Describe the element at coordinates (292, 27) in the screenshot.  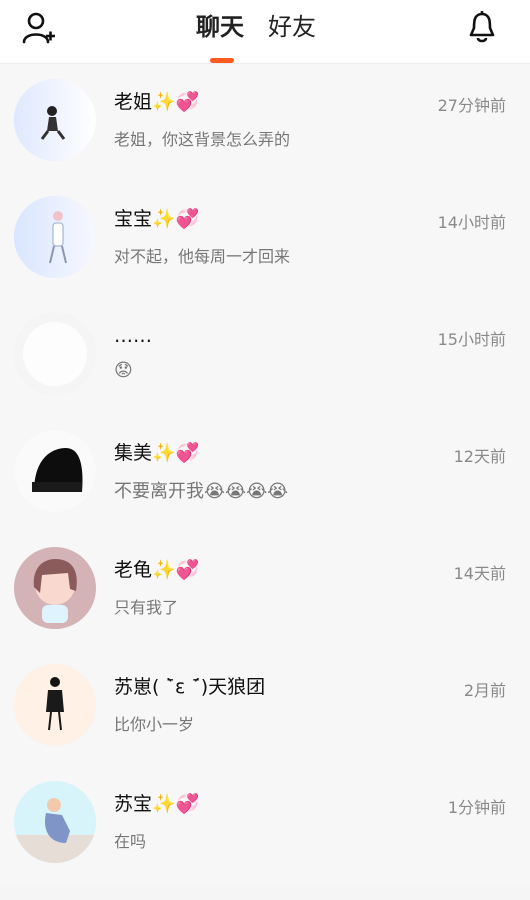
I see `tab-friends: 好友` at that location.